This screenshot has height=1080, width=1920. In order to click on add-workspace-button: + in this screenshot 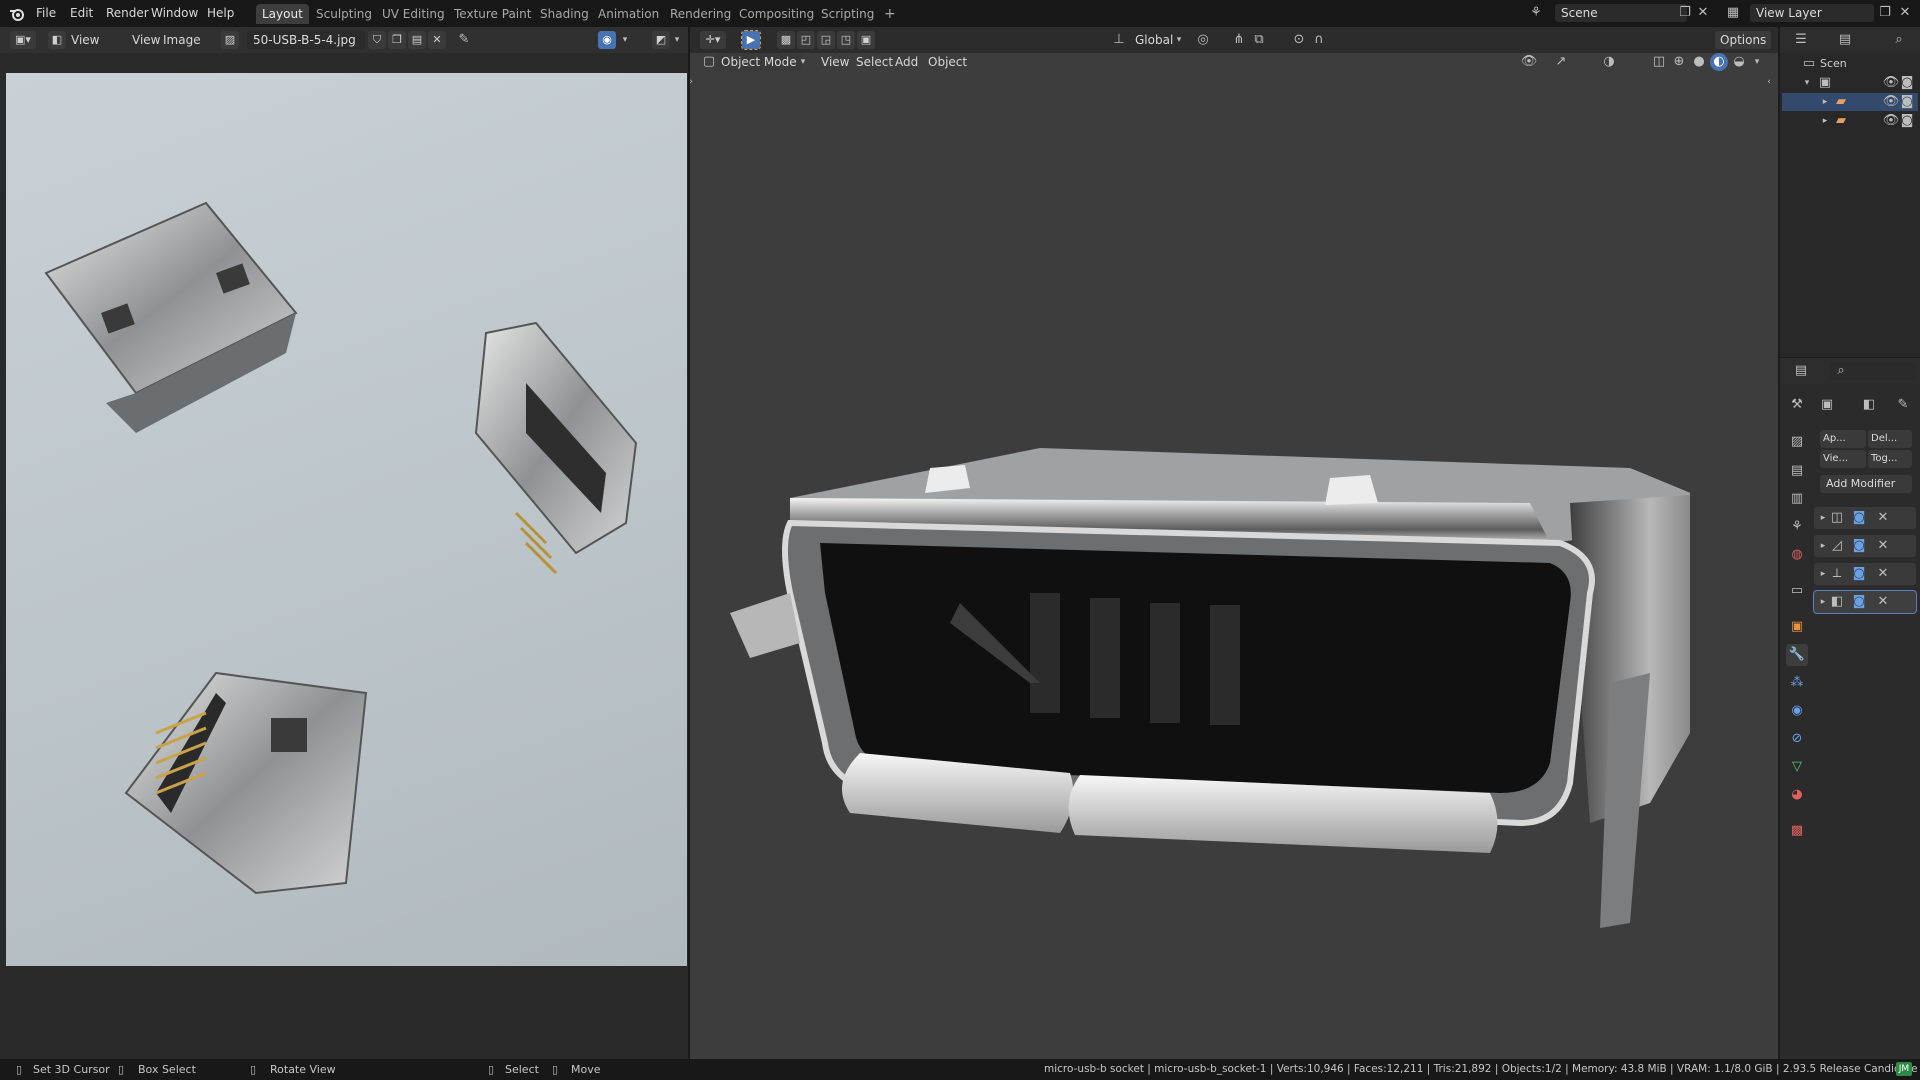, I will do `click(890, 14)`.